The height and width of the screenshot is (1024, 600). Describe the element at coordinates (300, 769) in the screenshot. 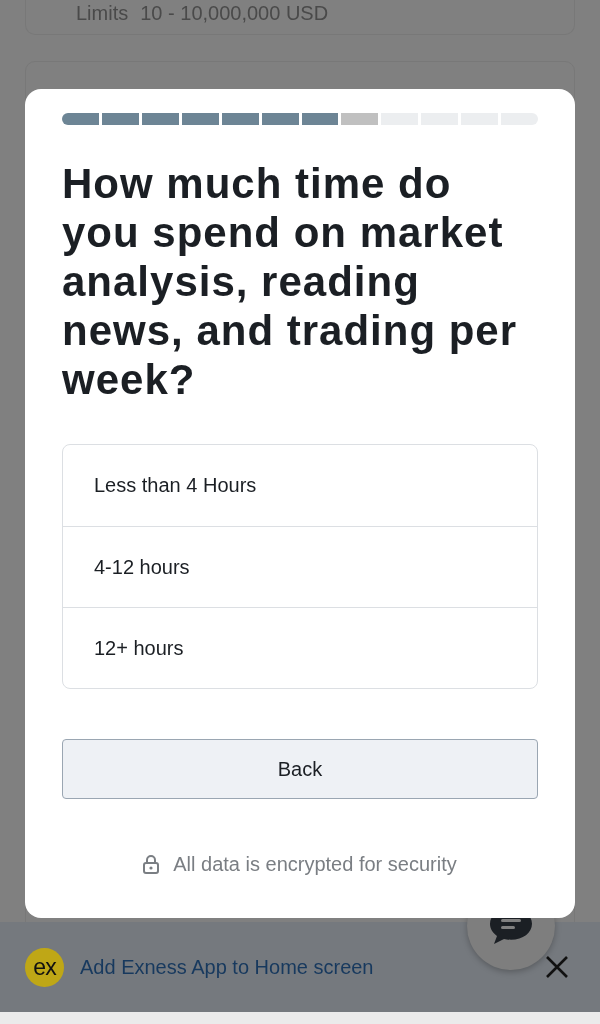

I see `back-button: Back` at that location.